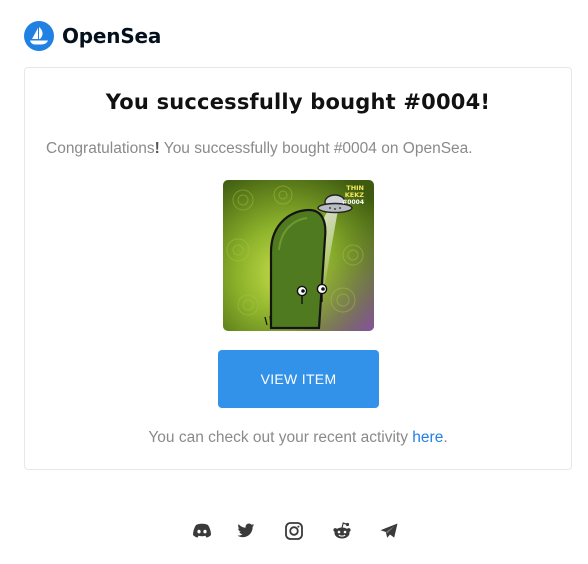 The width and height of the screenshot is (588, 564). Describe the element at coordinates (298, 102) in the screenshot. I see `email-title: You successfully bought #0004!` at that location.